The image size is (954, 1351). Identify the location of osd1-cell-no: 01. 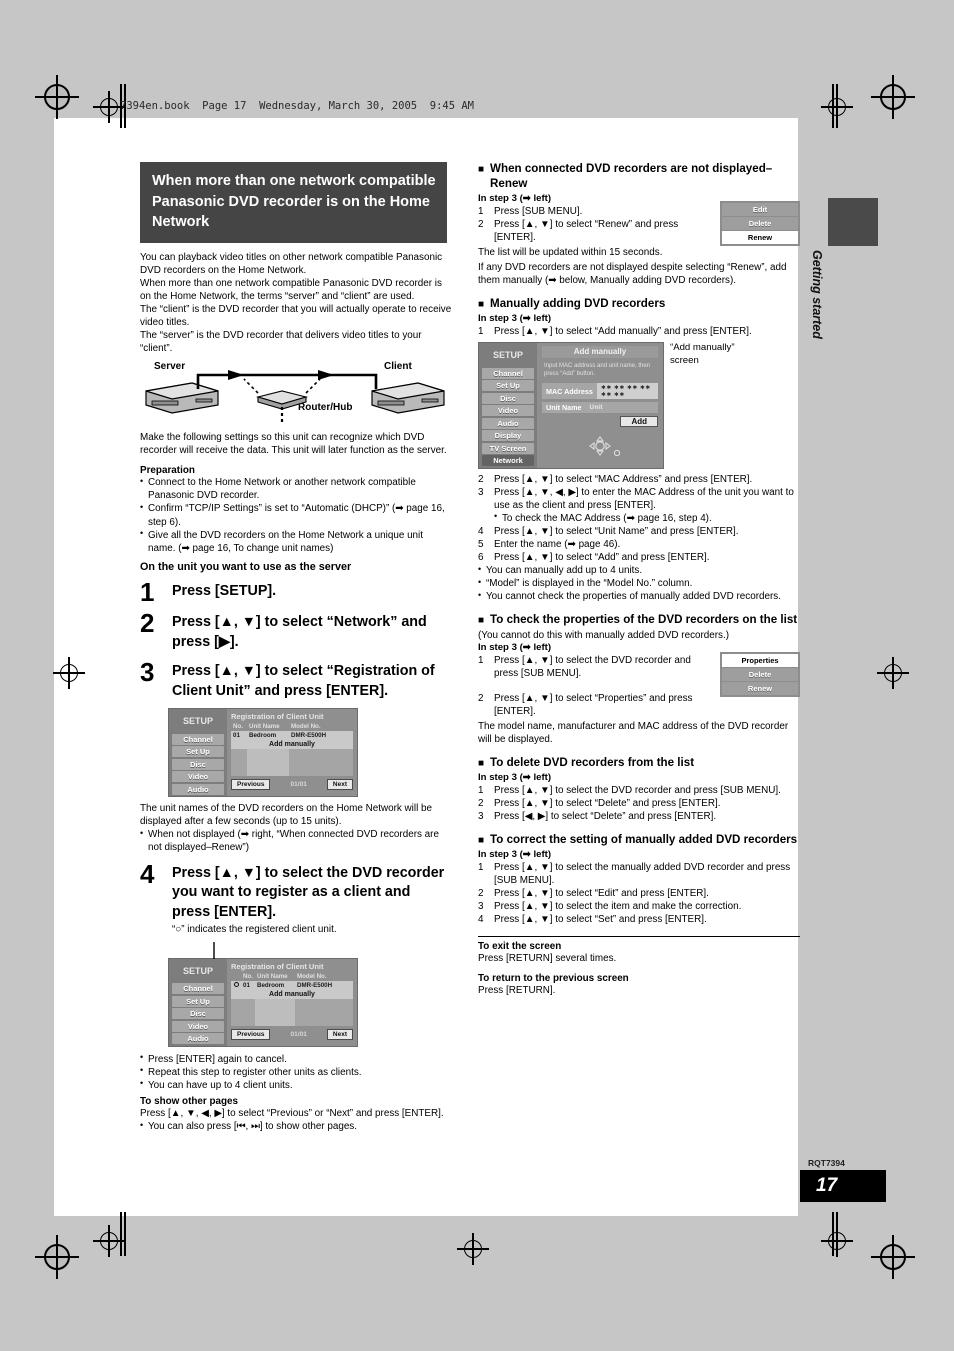
(239, 736).